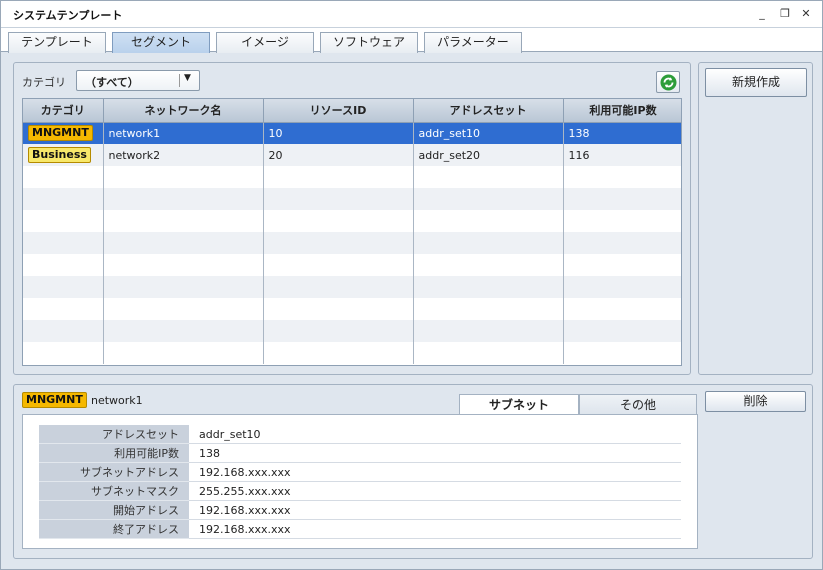 This screenshot has height=570, width=823. What do you see at coordinates (622, 111) in the screenshot?
I see `column-header-available-ip: 利用可能IP数` at bounding box center [622, 111].